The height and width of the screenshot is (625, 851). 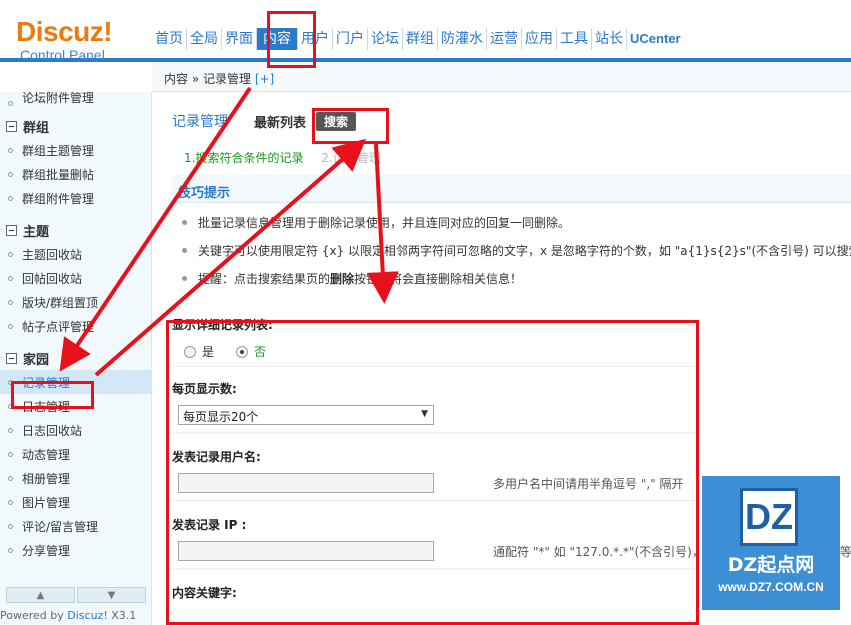 I want to click on nav-ucenter: UCenter, so click(x=655, y=39).